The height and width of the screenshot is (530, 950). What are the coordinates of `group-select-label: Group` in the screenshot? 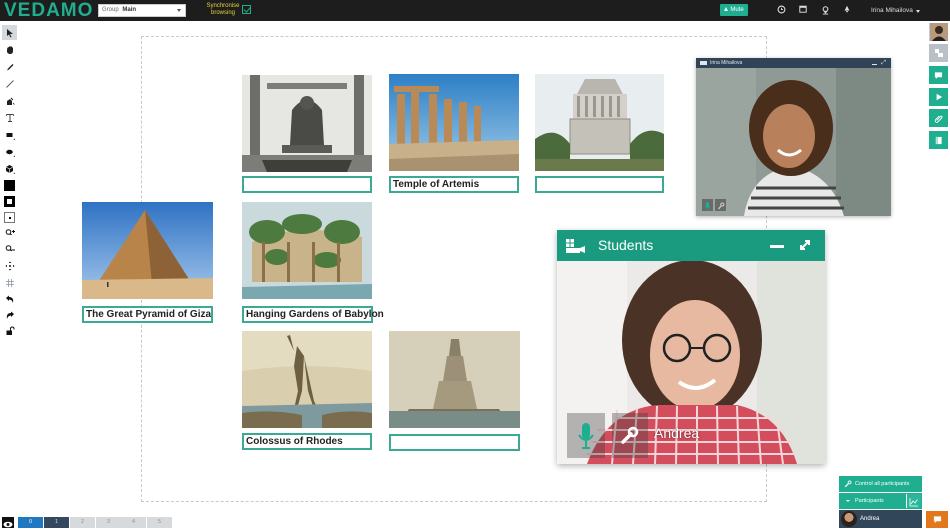 It's located at (110, 10).